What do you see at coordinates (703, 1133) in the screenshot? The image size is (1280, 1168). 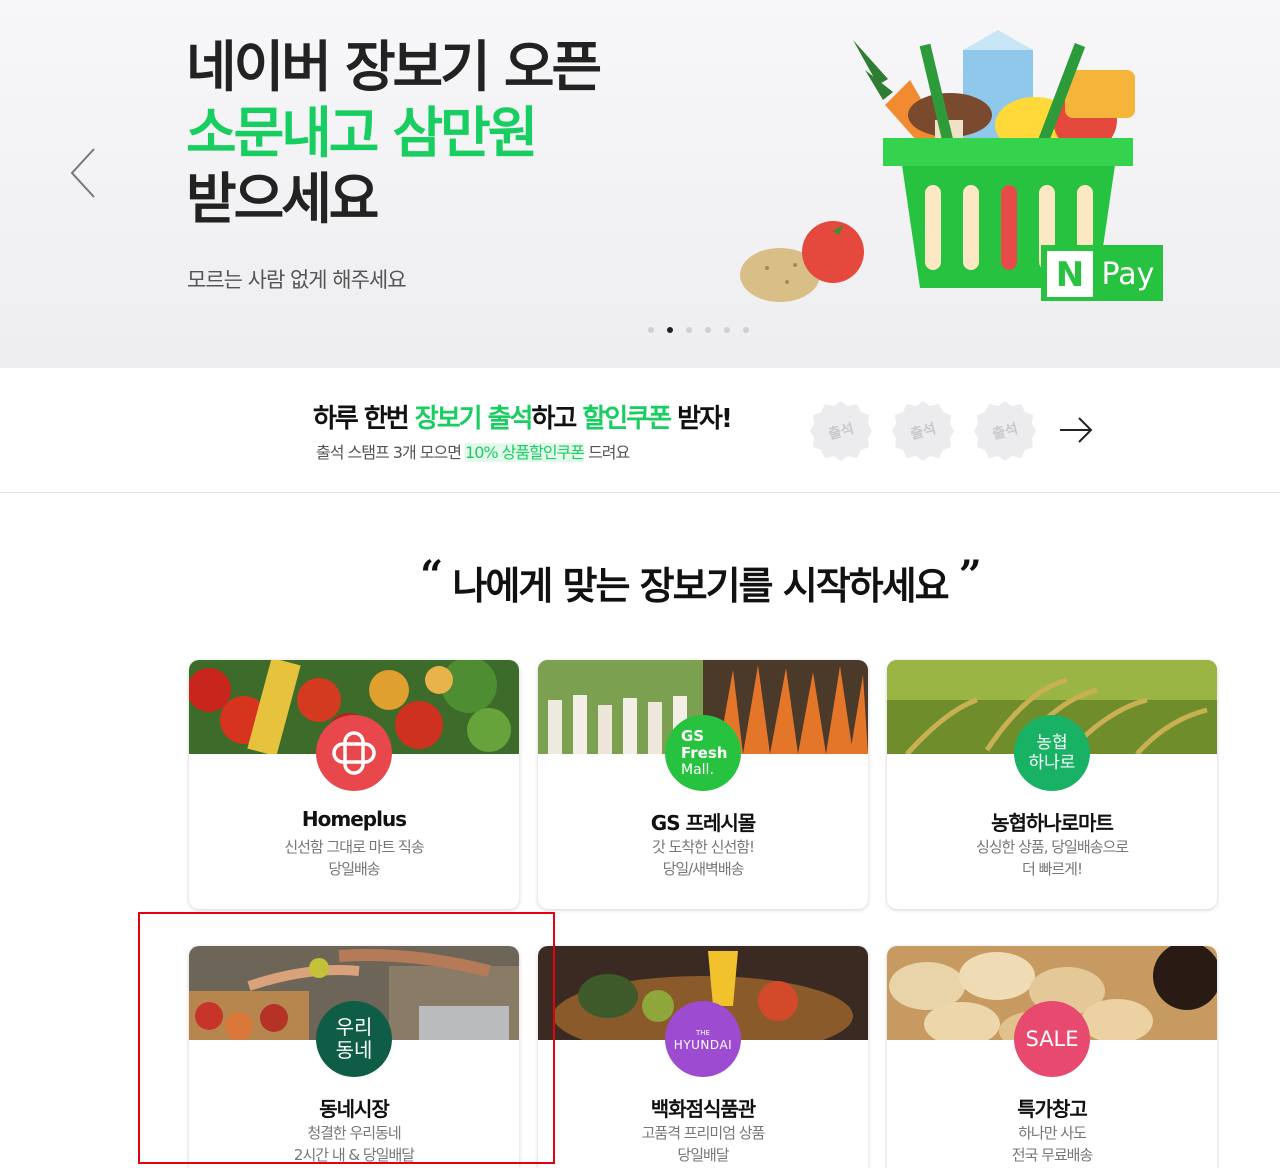 I see `store-desc-line1: 고품격 프리미엄 상품` at bounding box center [703, 1133].